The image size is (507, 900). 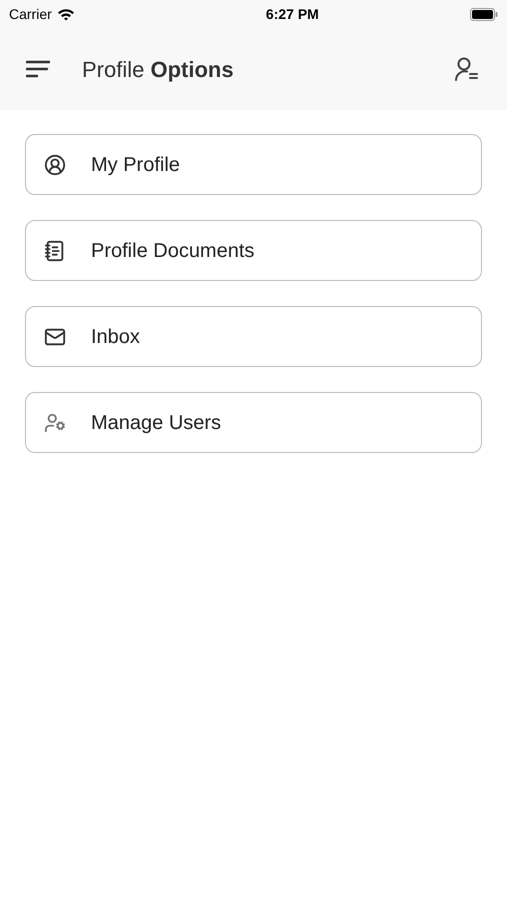 I want to click on menu-item: Profile Documents, so click(x=253, y=250).